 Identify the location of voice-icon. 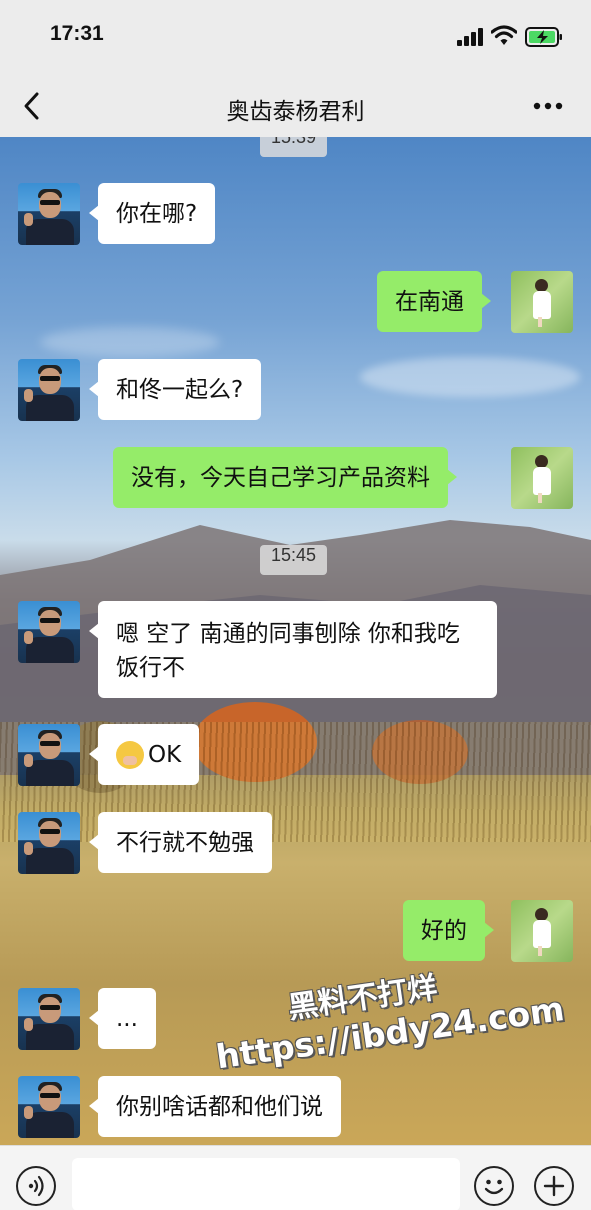
(36, 1186).